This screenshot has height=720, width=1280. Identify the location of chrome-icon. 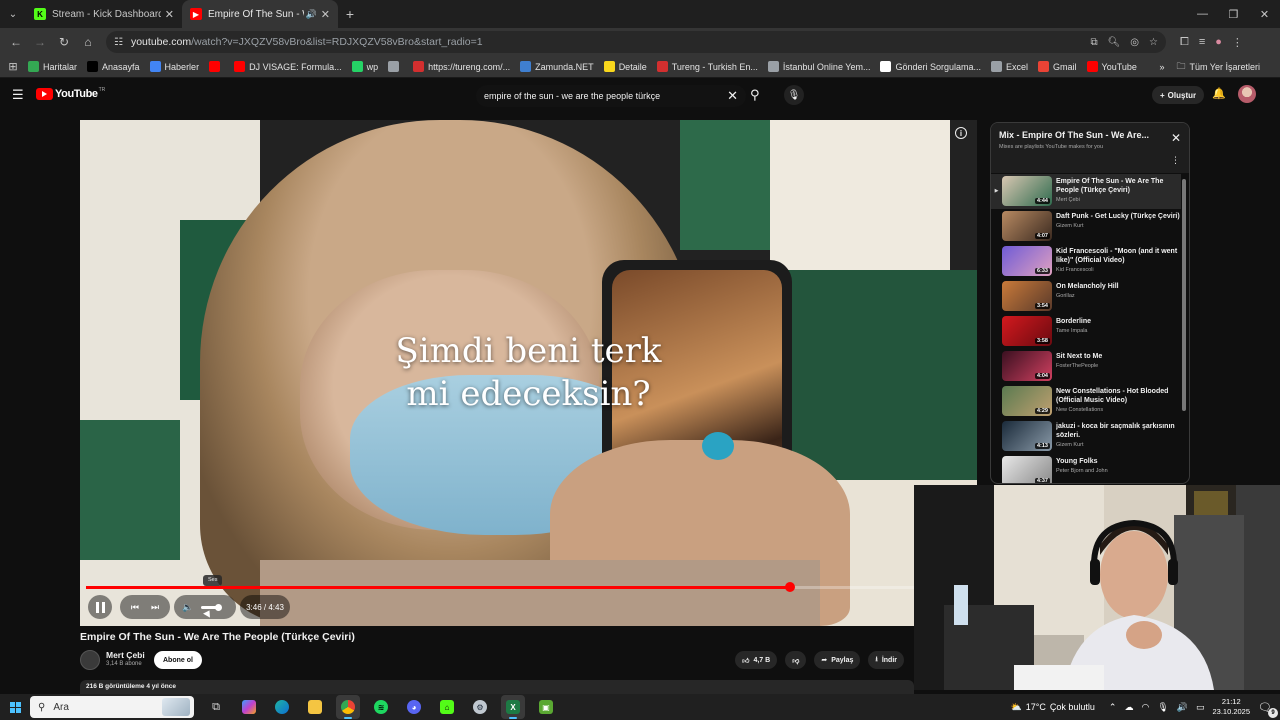
(348, 707).